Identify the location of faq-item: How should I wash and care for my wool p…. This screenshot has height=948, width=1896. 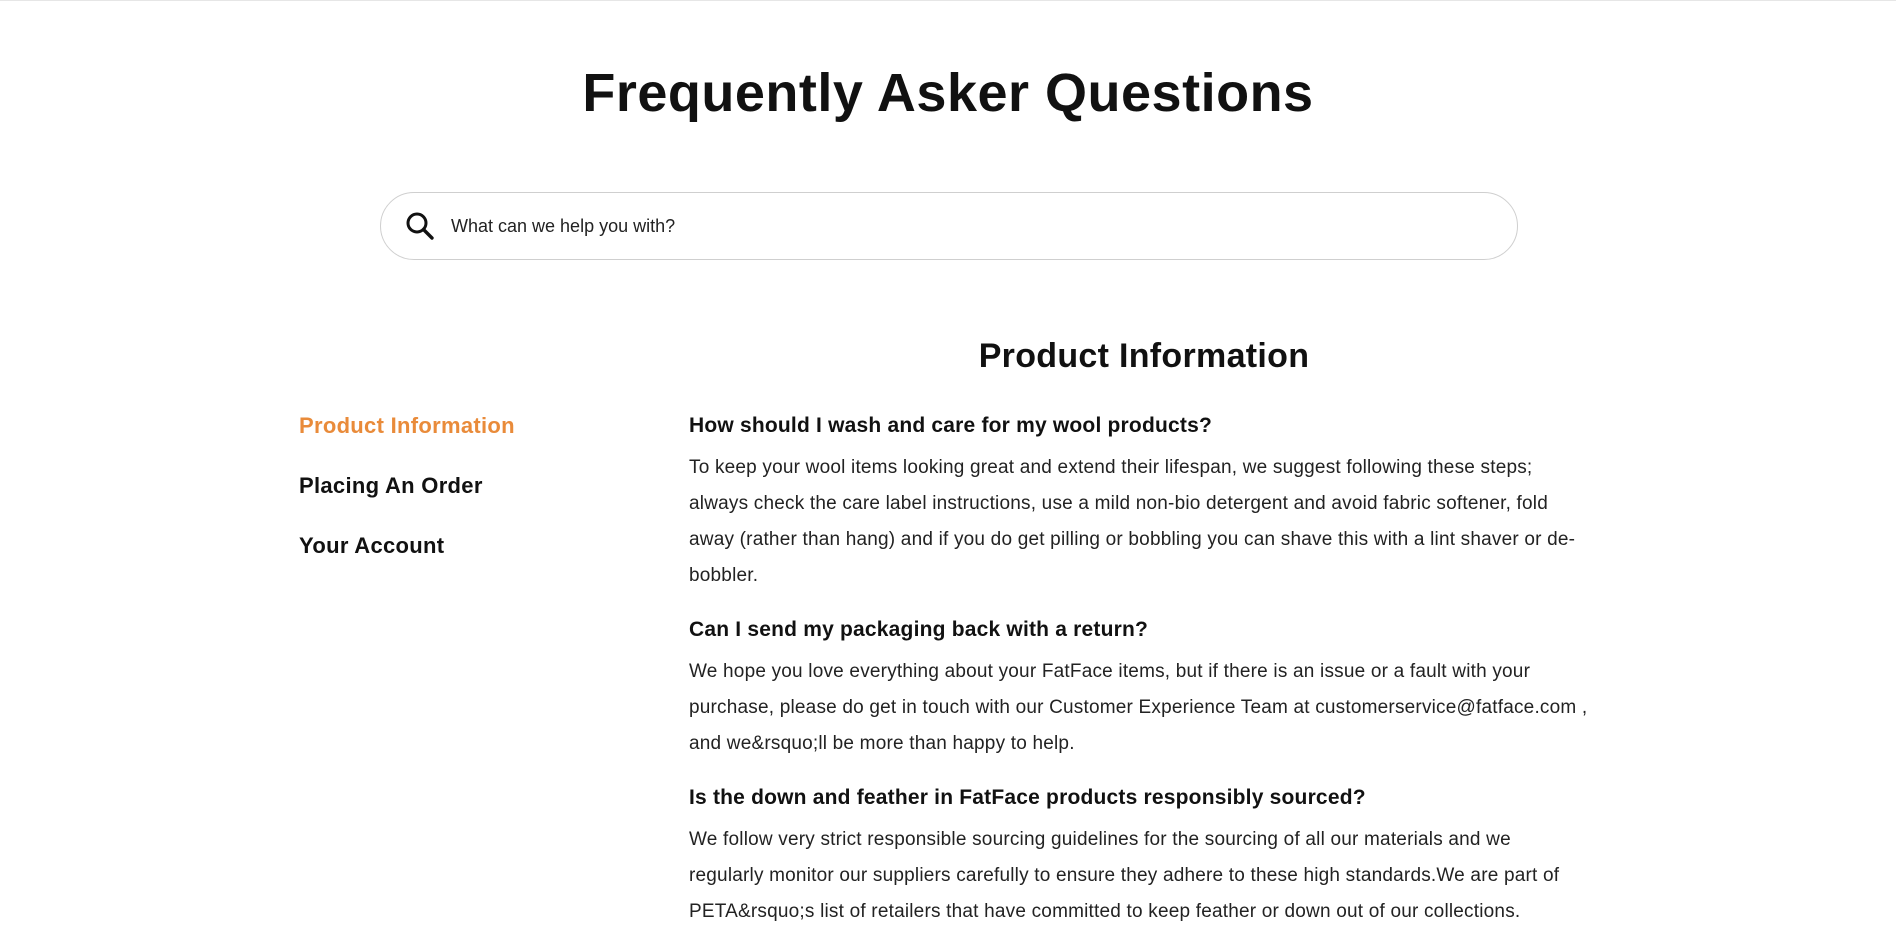
(1139, 501).